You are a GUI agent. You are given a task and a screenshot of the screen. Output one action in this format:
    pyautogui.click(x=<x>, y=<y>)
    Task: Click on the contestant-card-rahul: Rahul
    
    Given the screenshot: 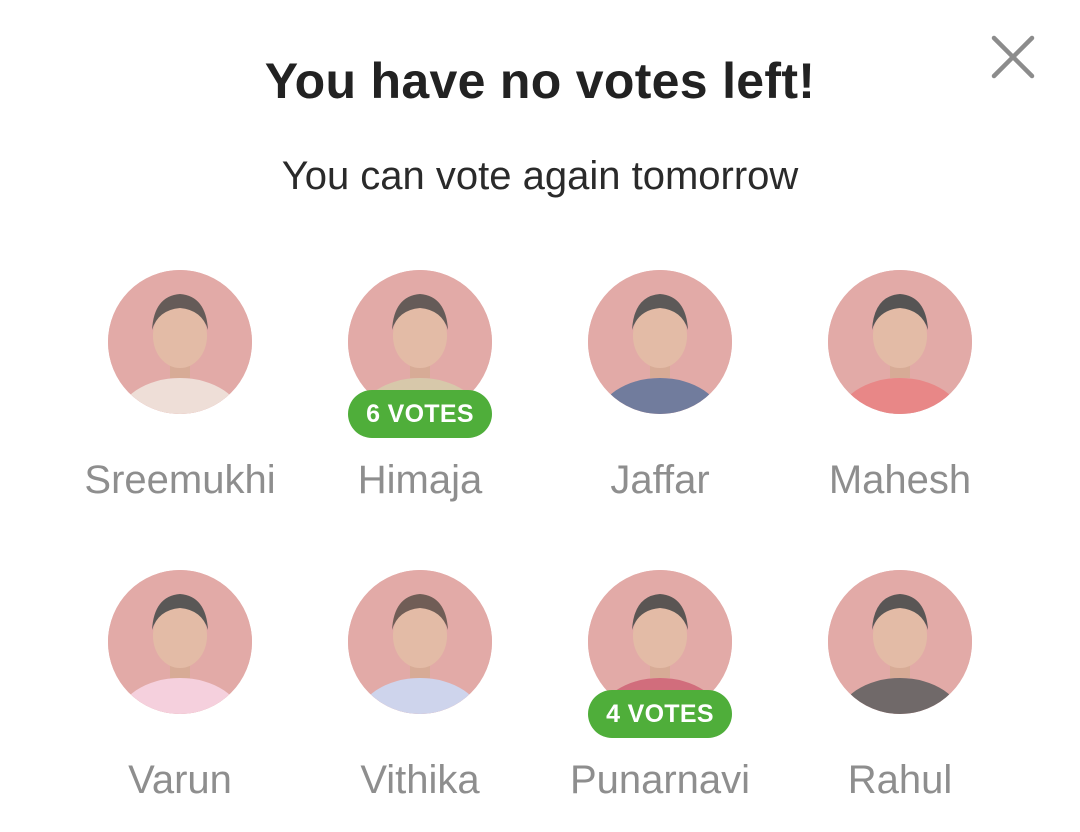 What is the action you would take?
    pyautogui.click(x=900, y=700)
    